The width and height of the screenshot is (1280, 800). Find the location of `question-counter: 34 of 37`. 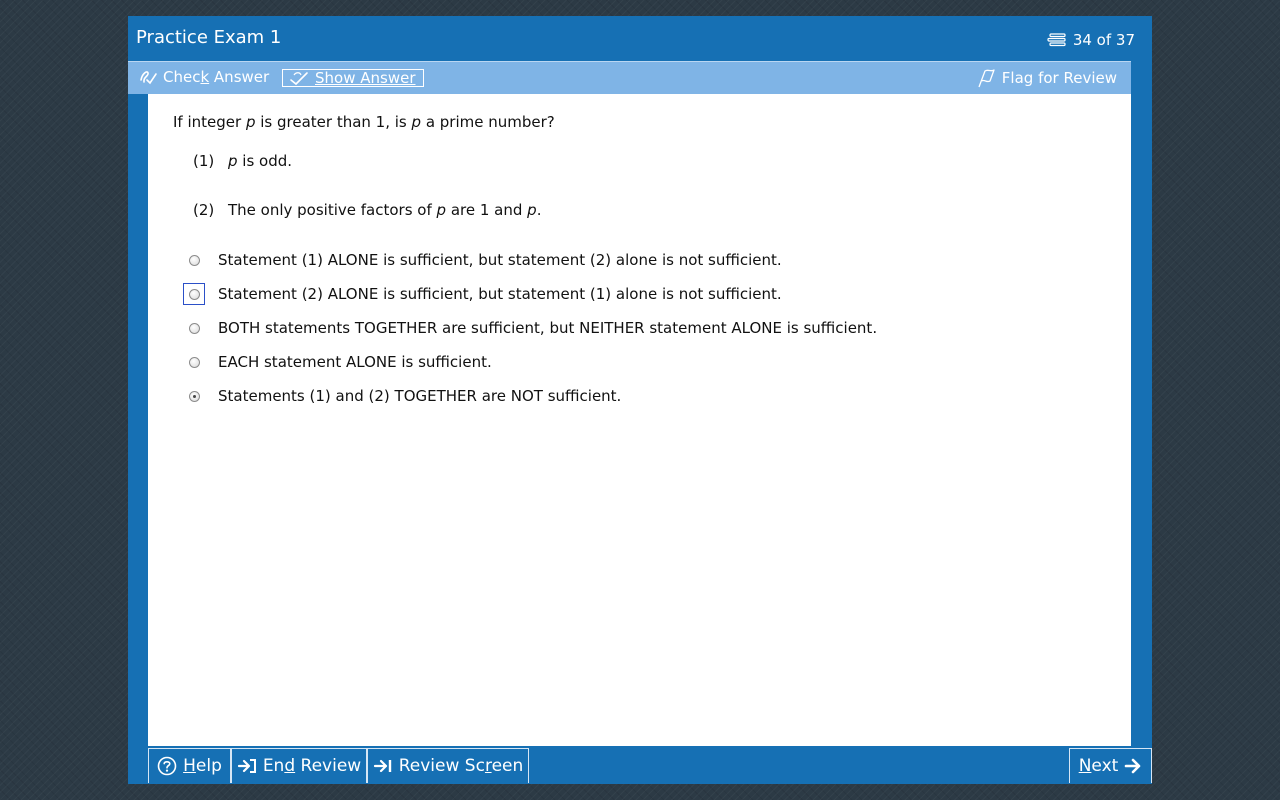

question-counter: 34 of 37 is located at coordinates (1091, 40).